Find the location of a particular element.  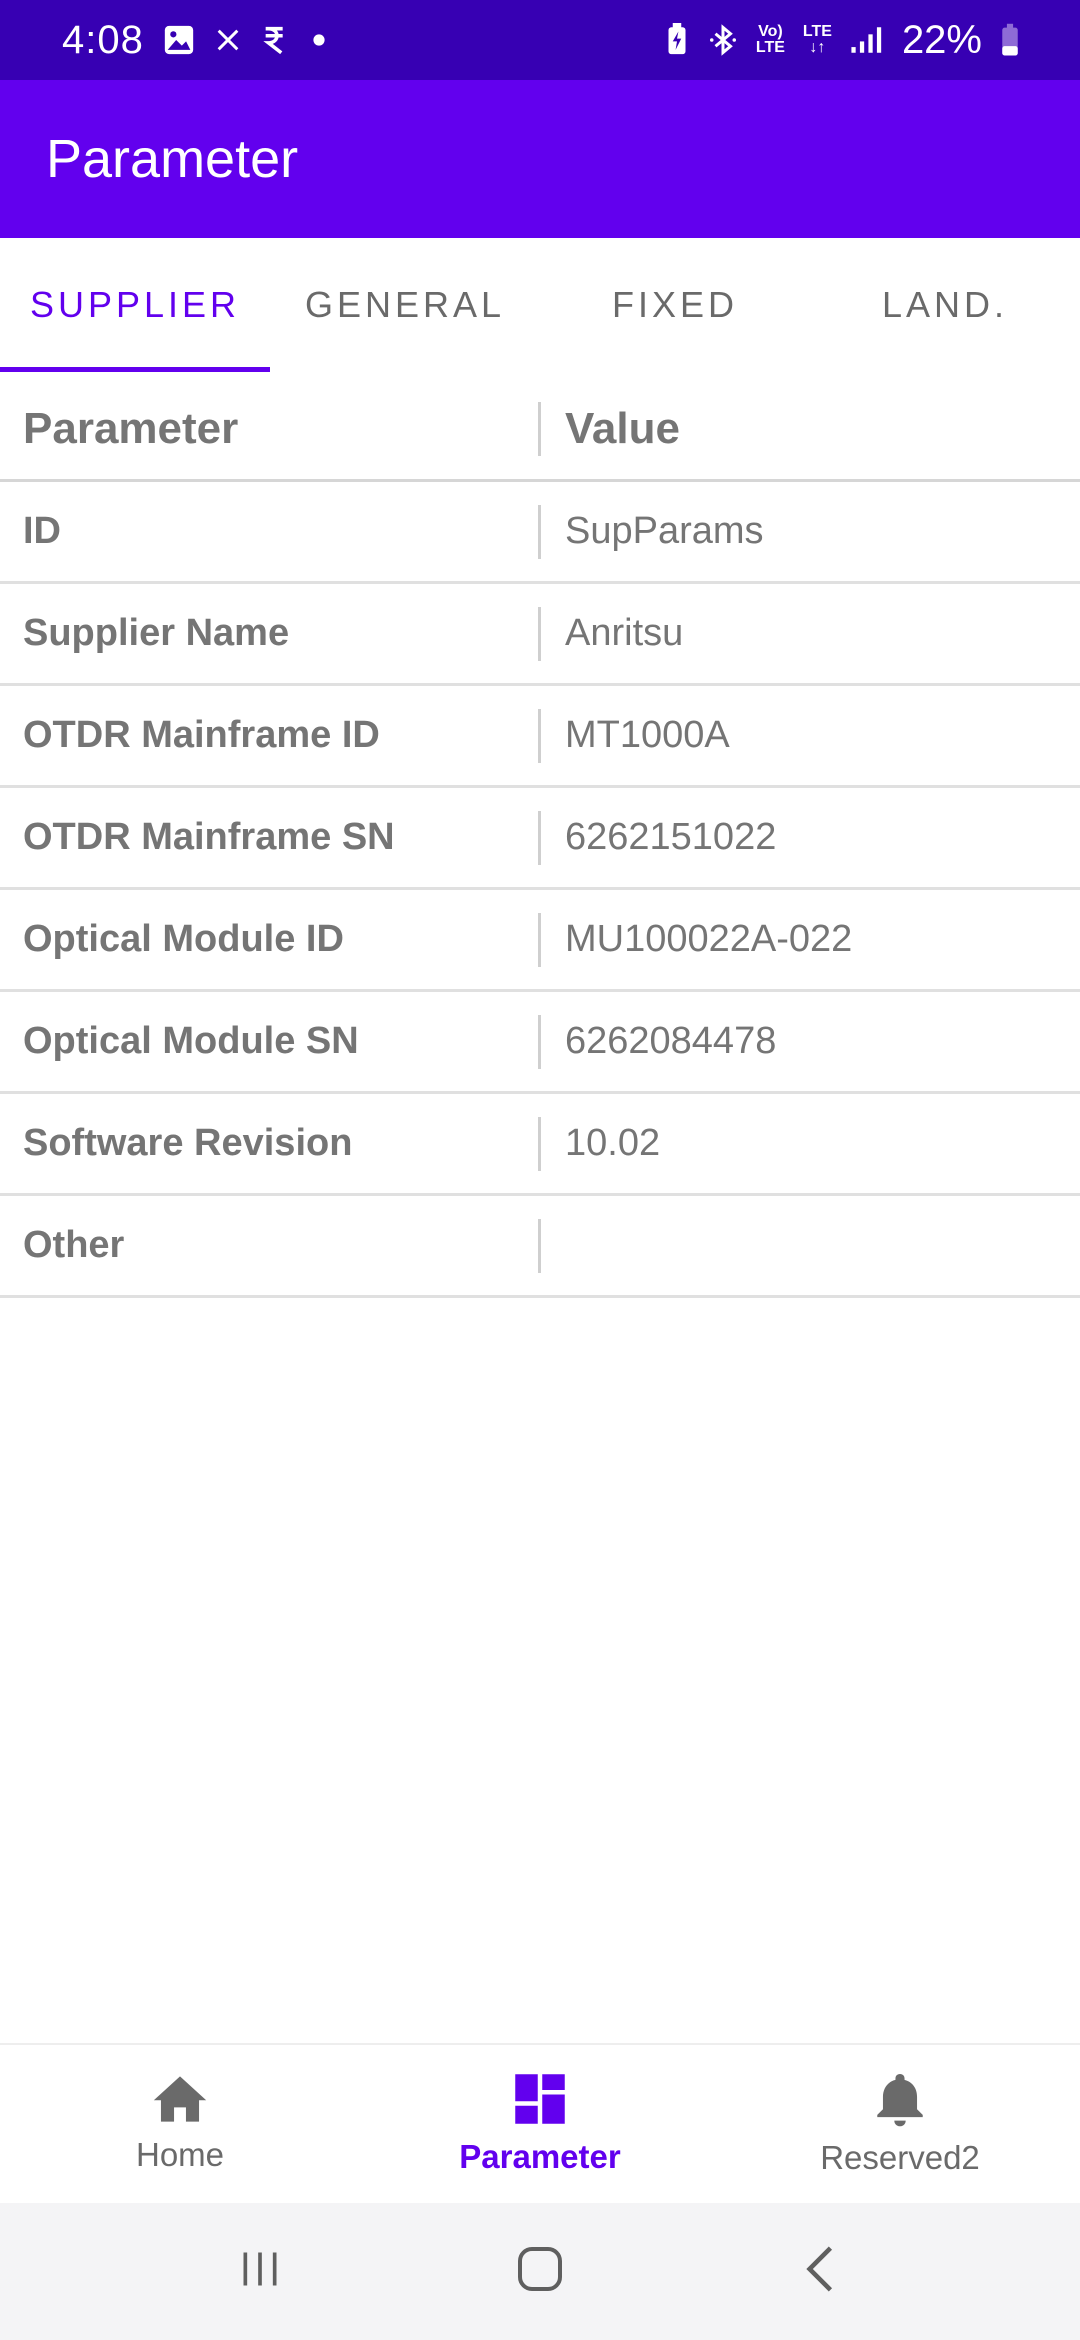

recent-apps-button is located at coordinates (260, 2272).